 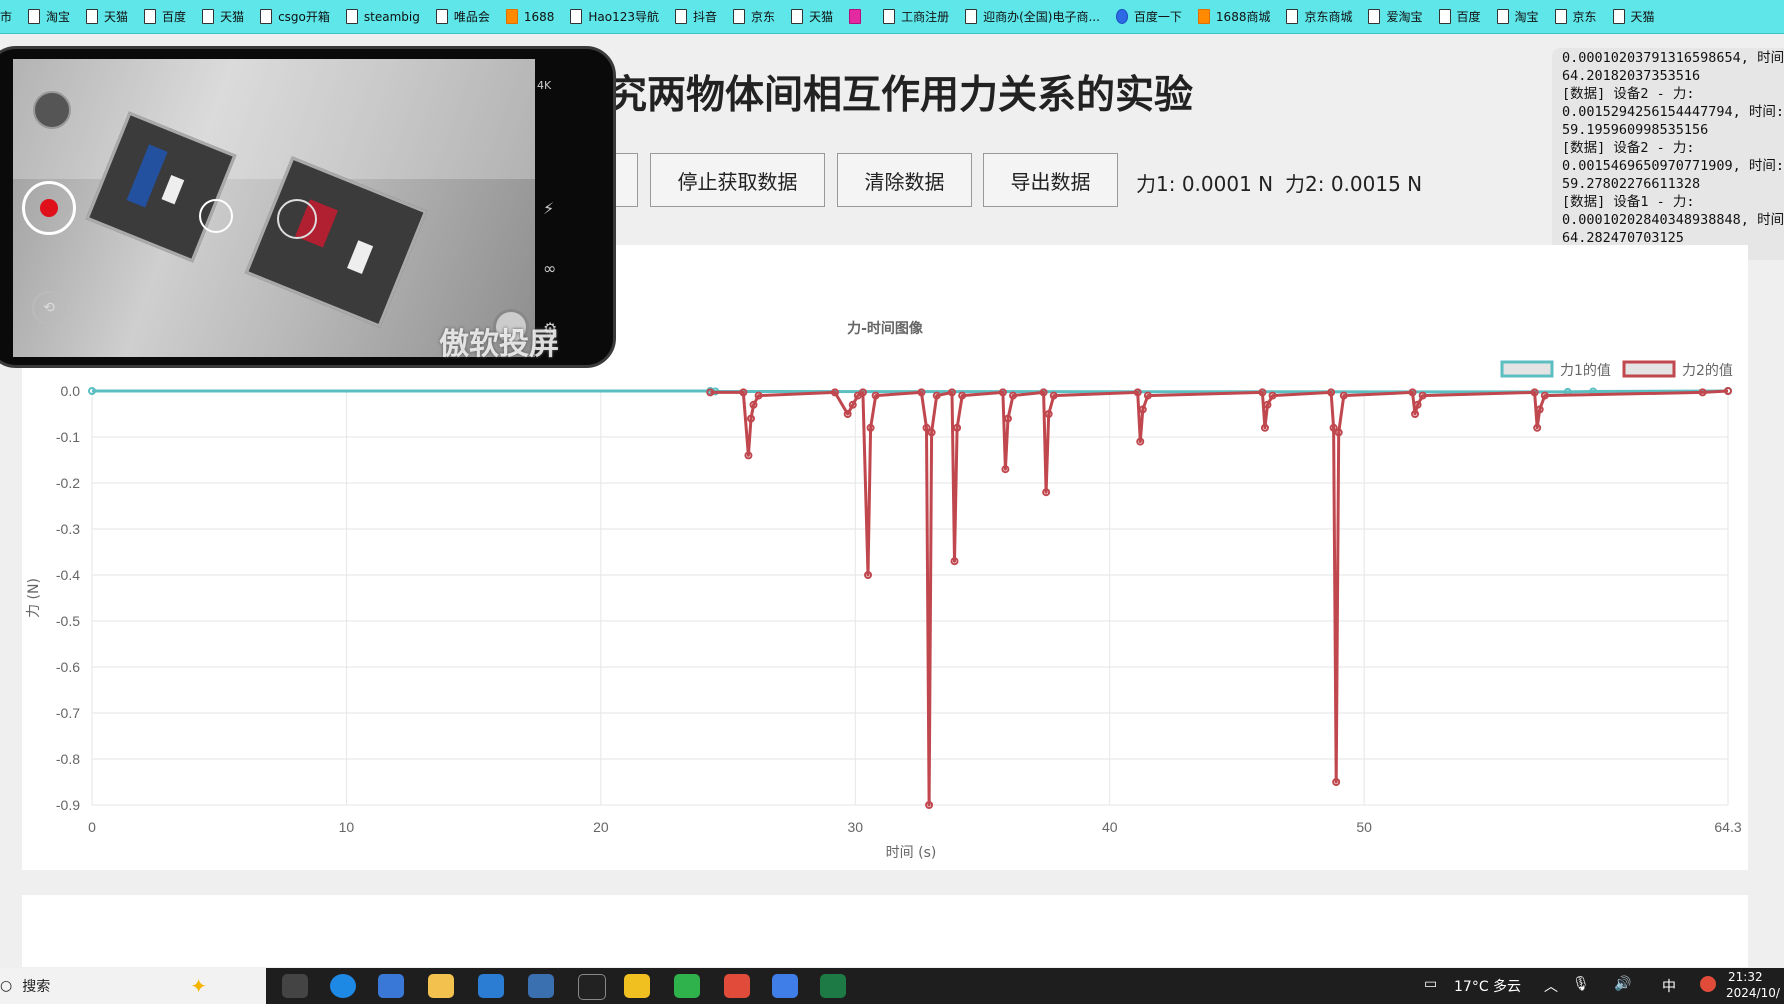 What do you see at coordinates (785, 986) in the screenshot?
I see `blue-app-icon` at bounding box center [785, 986].